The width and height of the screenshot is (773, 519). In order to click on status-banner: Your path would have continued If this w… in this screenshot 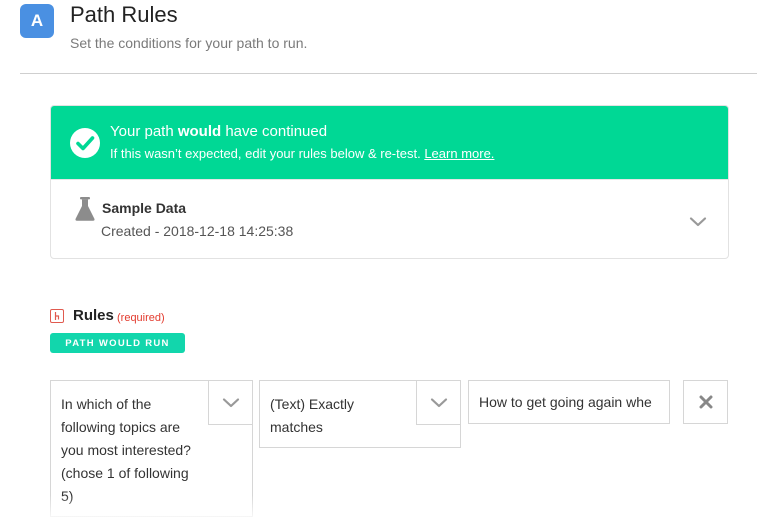, I will do `click(389, 142)`.